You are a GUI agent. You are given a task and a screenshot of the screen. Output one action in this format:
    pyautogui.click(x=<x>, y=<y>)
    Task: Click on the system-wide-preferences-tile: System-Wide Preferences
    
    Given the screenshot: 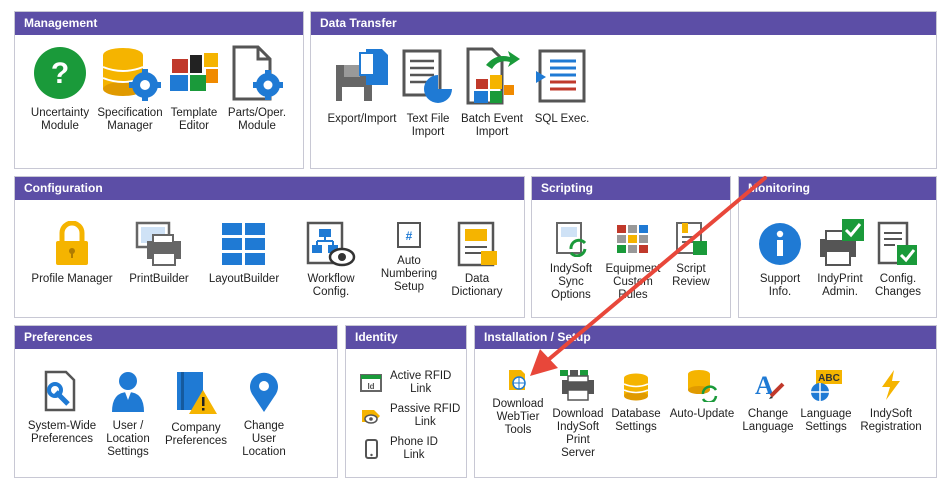 What is the action you would take?
    pyautogui.click(x=62, y=408)
    